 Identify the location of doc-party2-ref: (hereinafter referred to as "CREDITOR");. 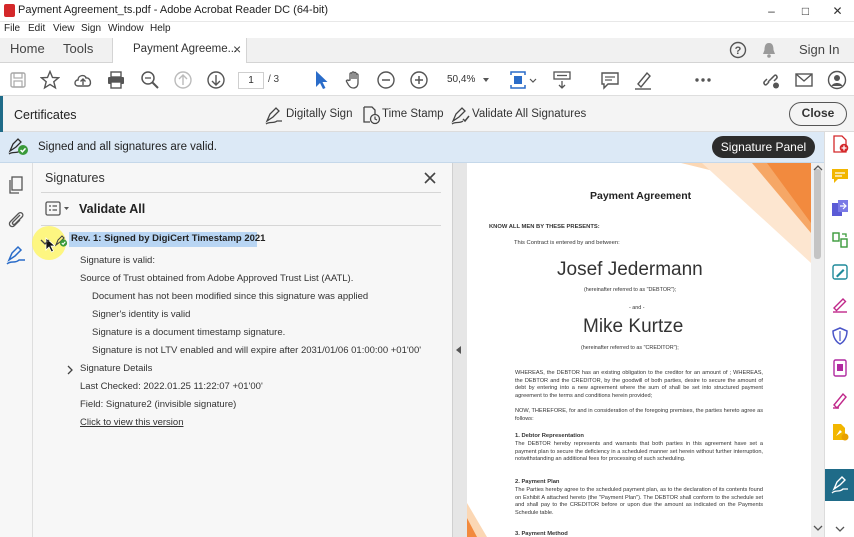
(630, 348).